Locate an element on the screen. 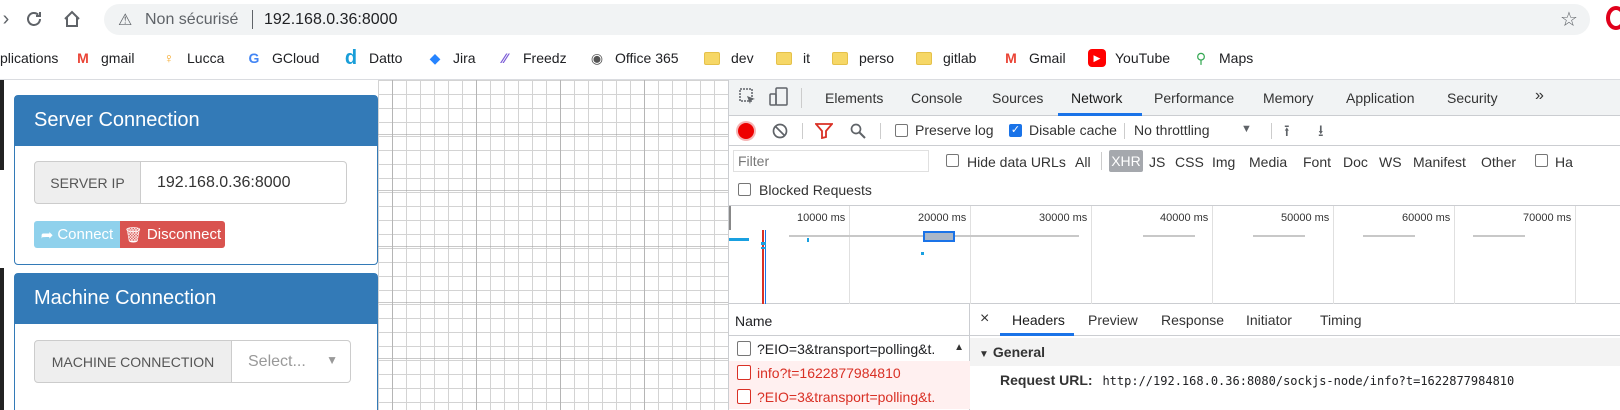 The width and height of the screenshot is (1620, 410). machine-connection-label: MACHINE CONNECTION is located at coordinates (133, 361).